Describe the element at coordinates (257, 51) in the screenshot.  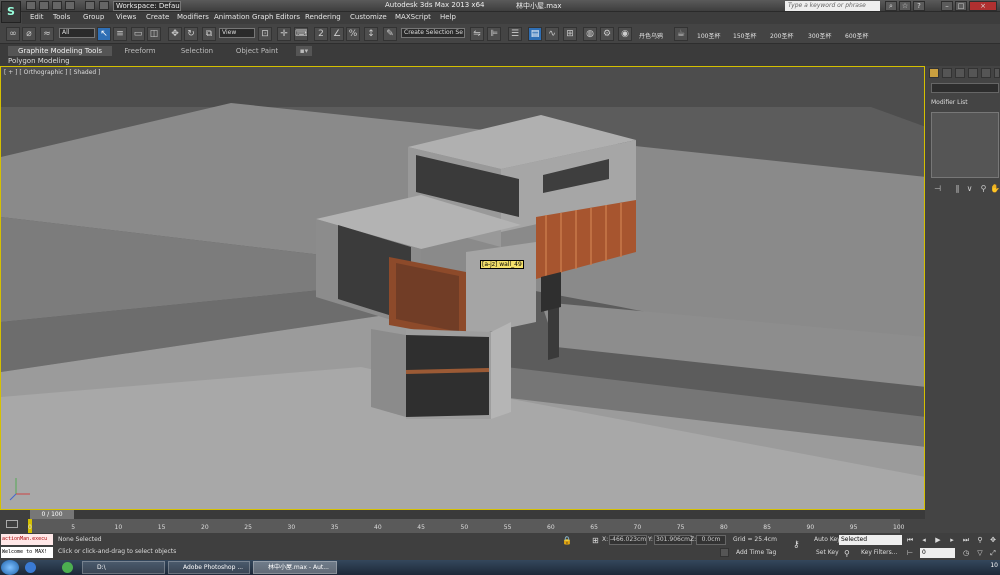
I see `tab-object-paint: Object Paint` at that location.